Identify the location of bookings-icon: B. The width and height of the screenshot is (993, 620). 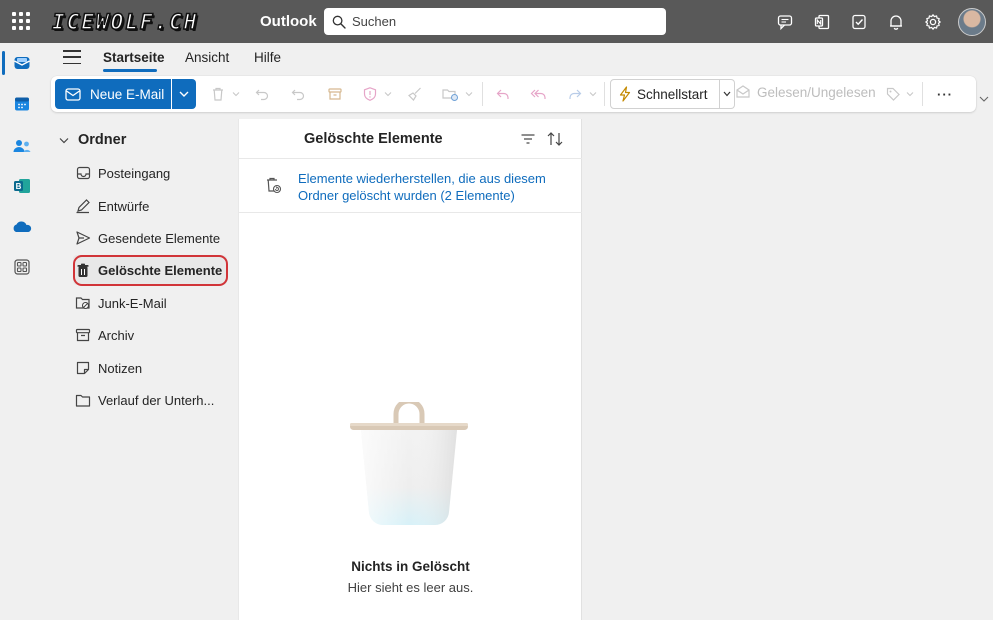
(22, 186).